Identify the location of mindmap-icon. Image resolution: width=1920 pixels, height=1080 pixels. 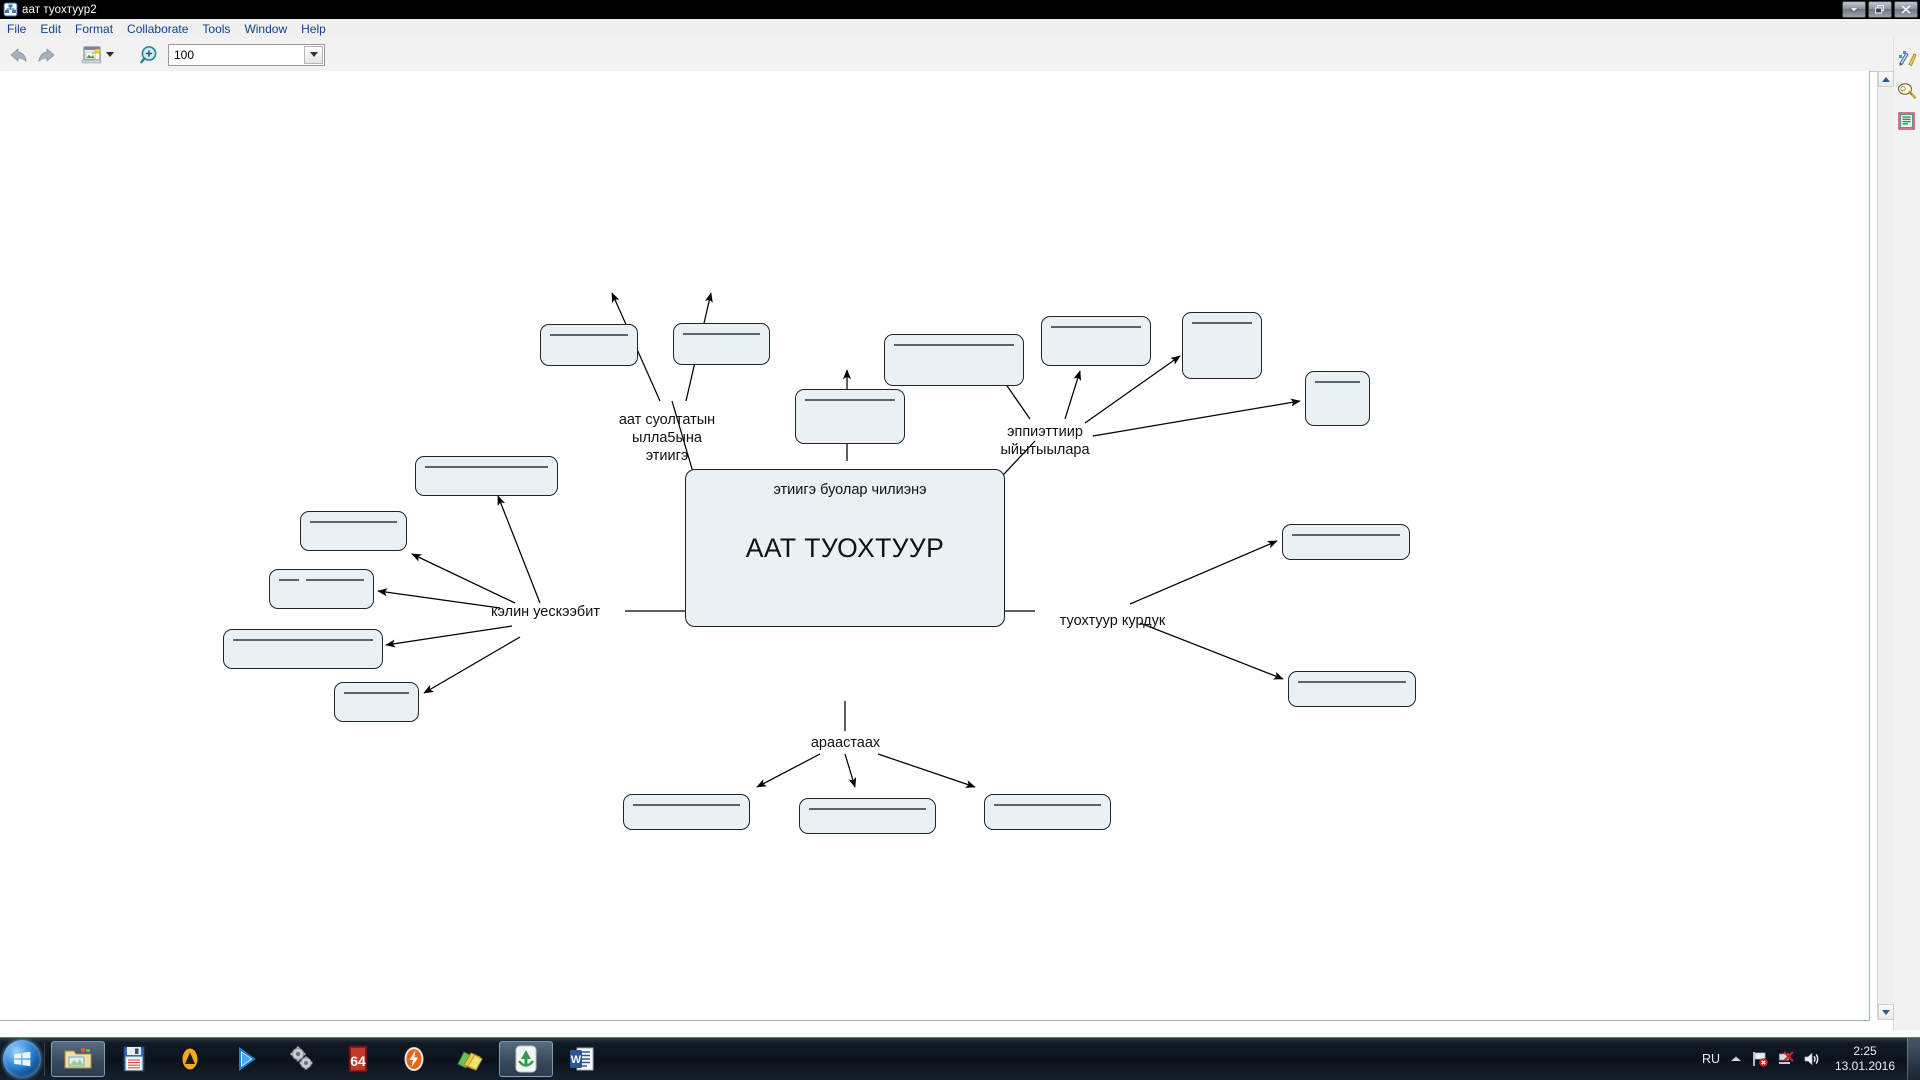
(10, 9).